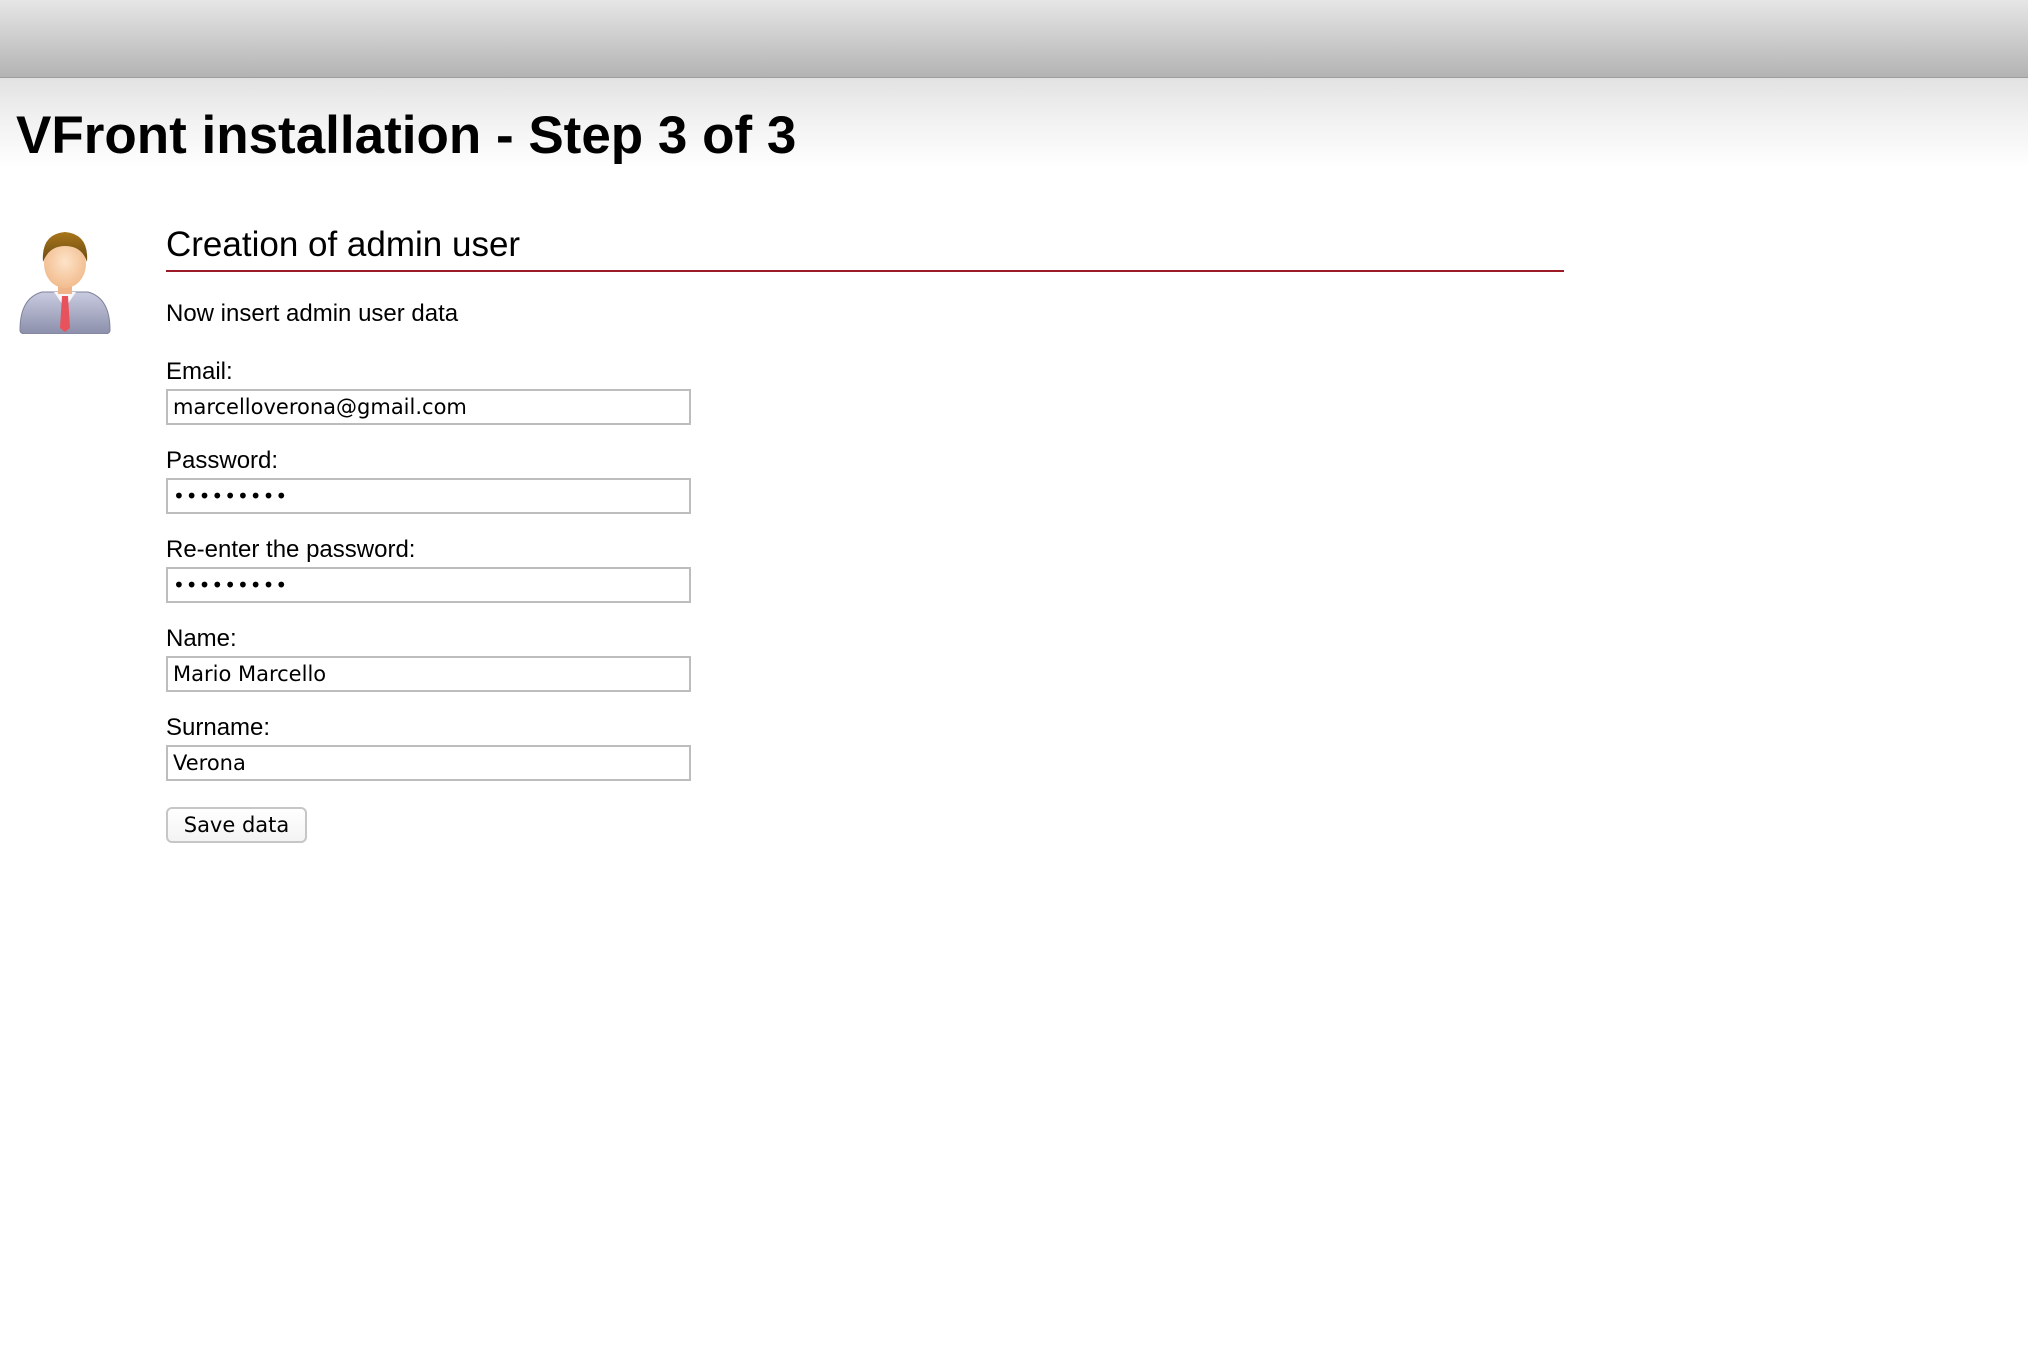 Image resolution: width=2028 pixels, height=1362 pixels. What do you see at coordinates (312, 313) in the screenshot?
I see `intro-text: Now insert admin user data` at bounding box center [312, 313].